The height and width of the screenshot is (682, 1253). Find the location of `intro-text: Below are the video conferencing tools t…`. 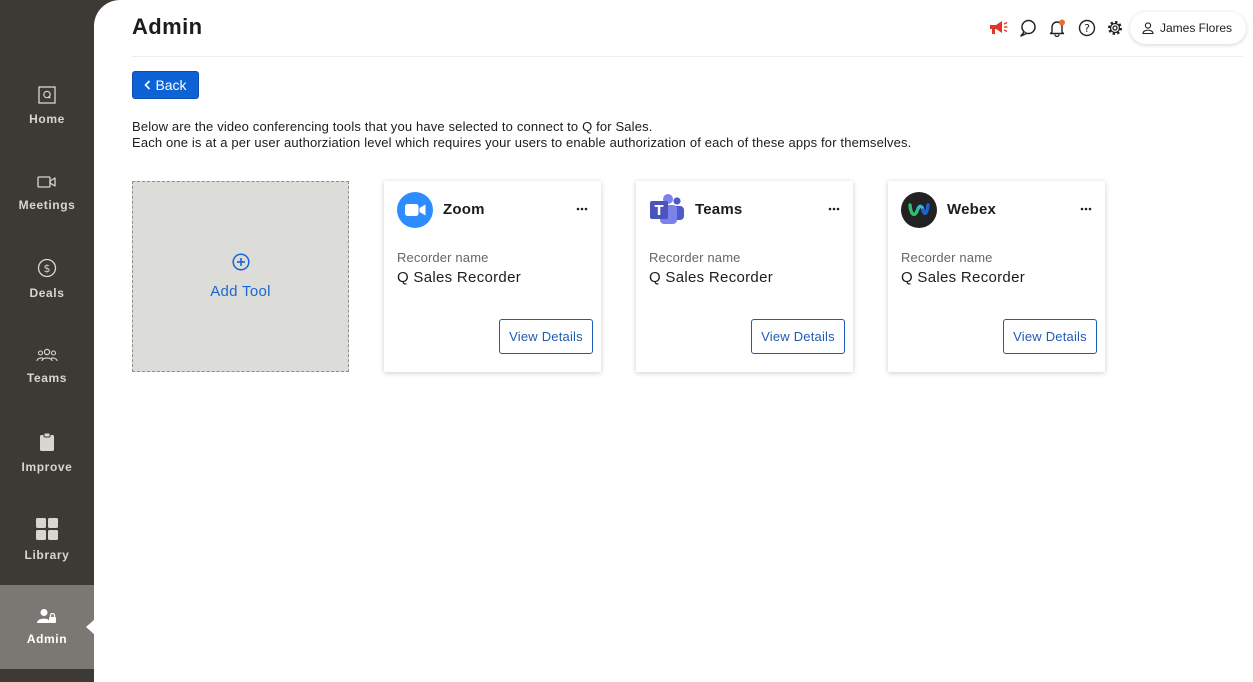

intro-text: Below are the video conferencing tools t… is located at coordinates (521, 135).